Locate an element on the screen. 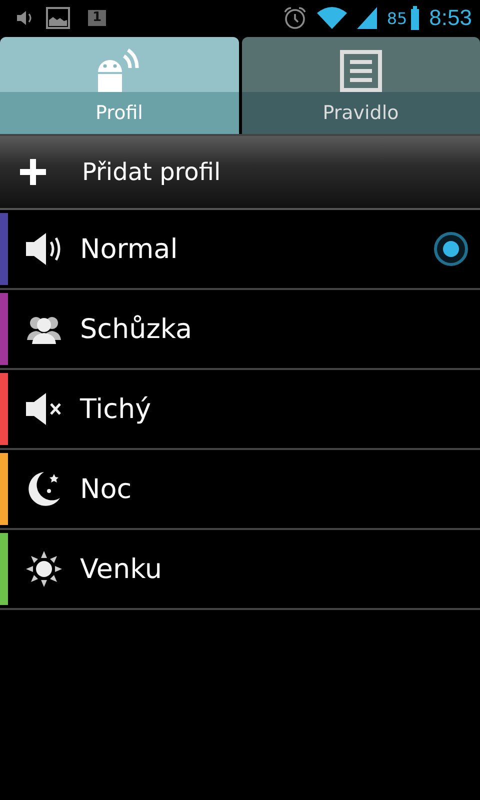  battery-icon is located at coordinates (415, 18).